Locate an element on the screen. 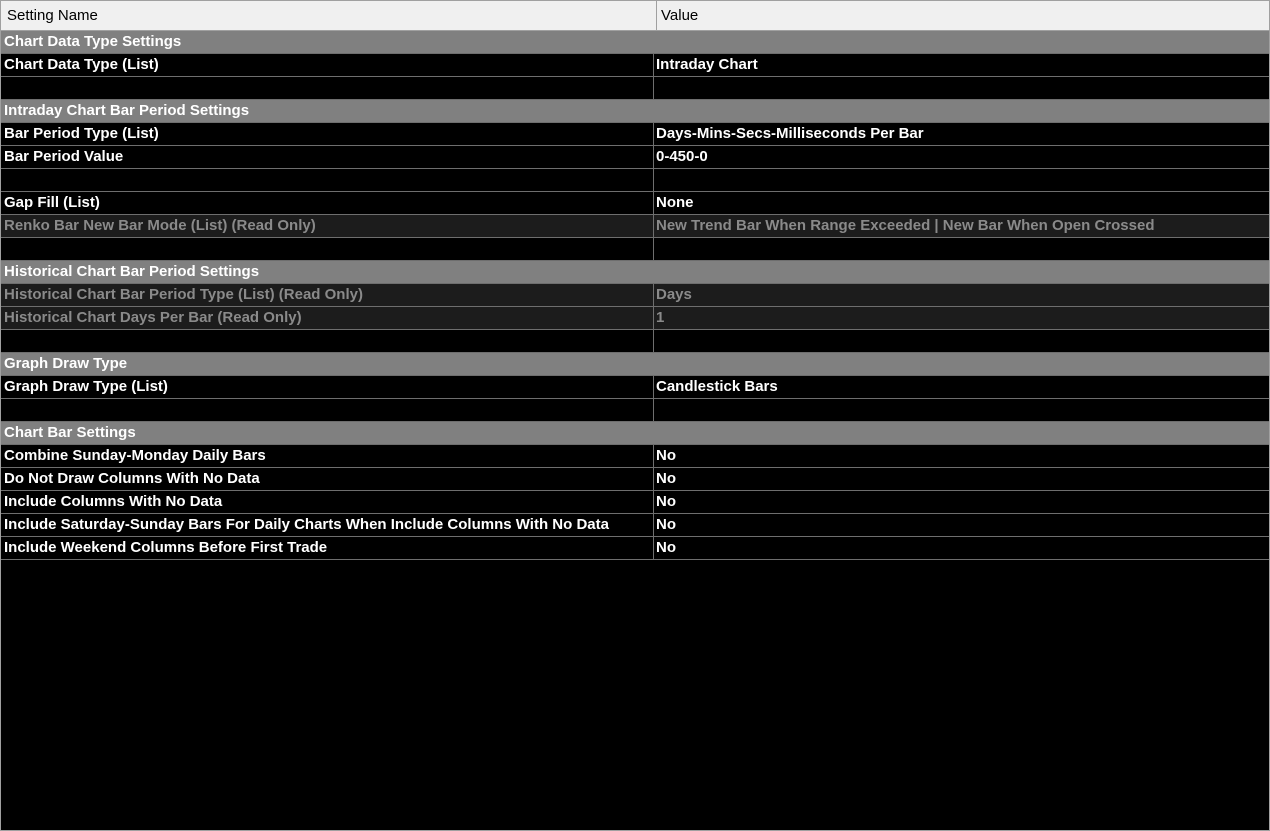 The height and width of the screenshot is (831, 1270). setting-value: Candlestick Bars is located at coordinates (961, 387).